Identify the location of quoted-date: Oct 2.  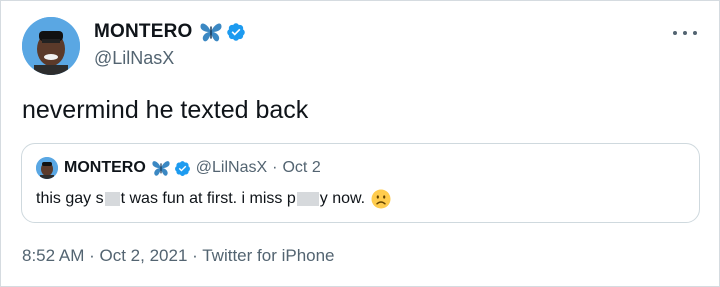
(301, 168).